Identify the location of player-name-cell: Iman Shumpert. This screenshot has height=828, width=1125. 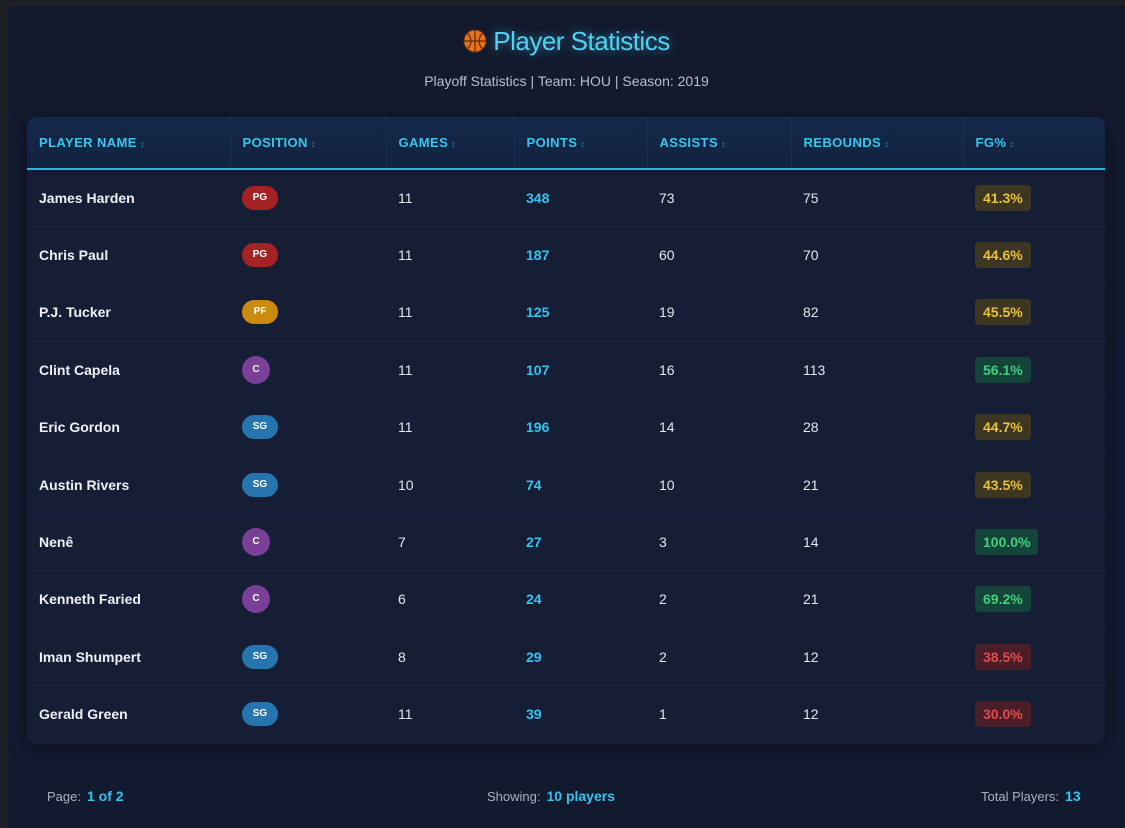
(90, 656).